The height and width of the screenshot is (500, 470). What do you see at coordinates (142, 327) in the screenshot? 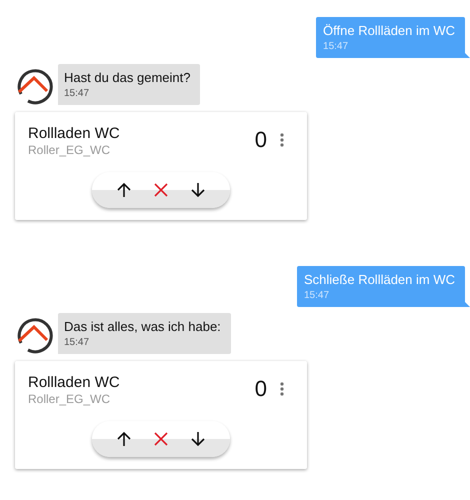
I see `message-text: Das ist alles, was ich habe:` at bounding box center [142, 327].